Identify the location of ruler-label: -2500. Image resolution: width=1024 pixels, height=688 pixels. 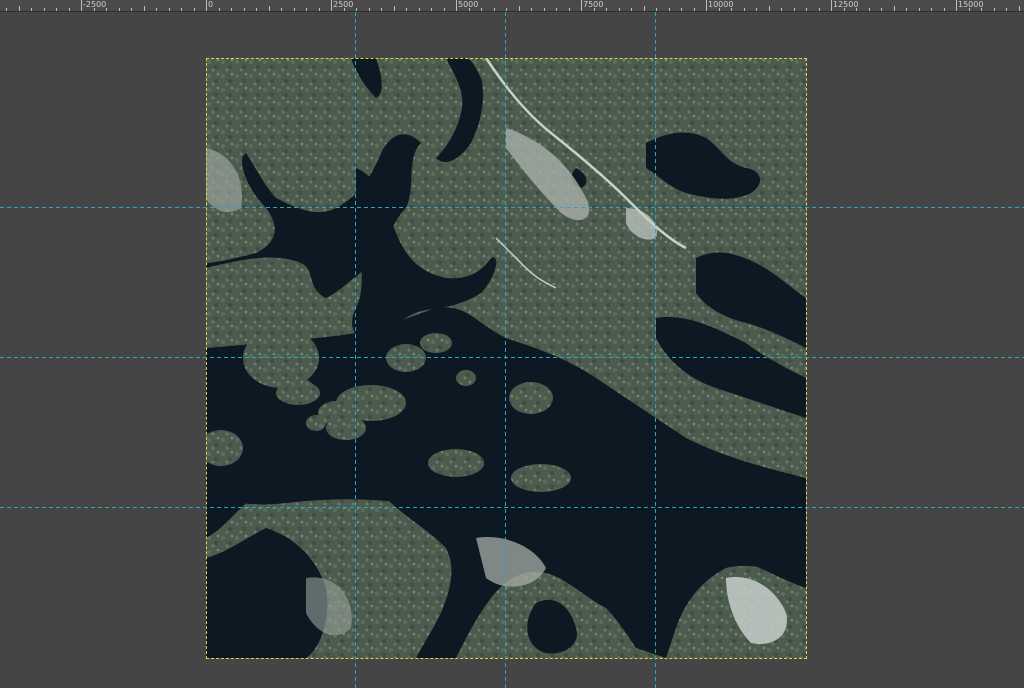
(95, 4).